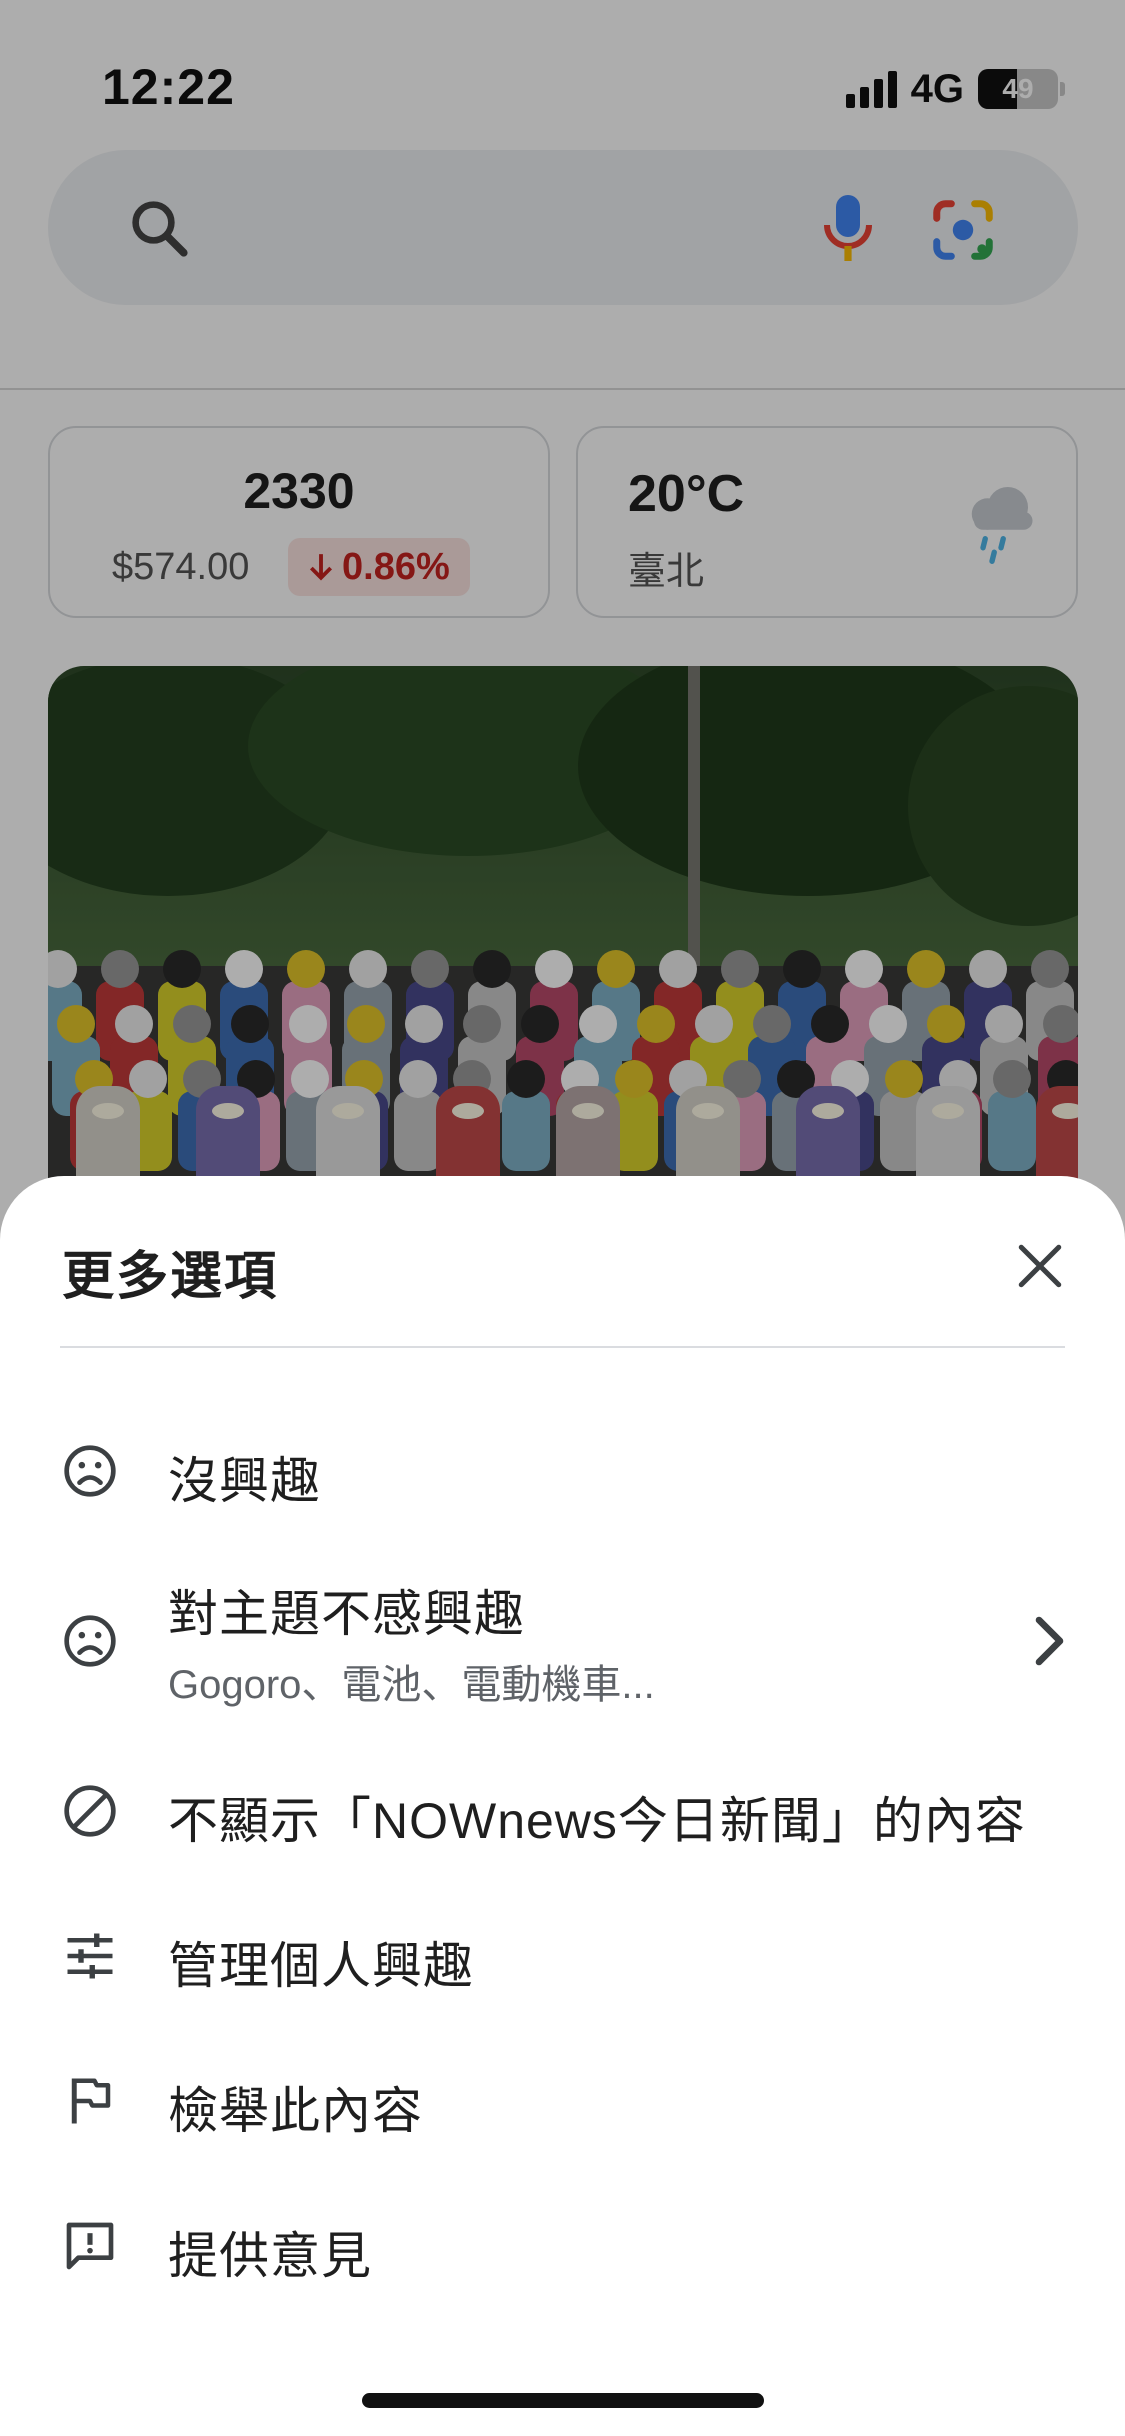 The height and width of the screenshot is (2436, 1125). I want to click on menu-item-feedback: 提供意見, so click(562, 2246).